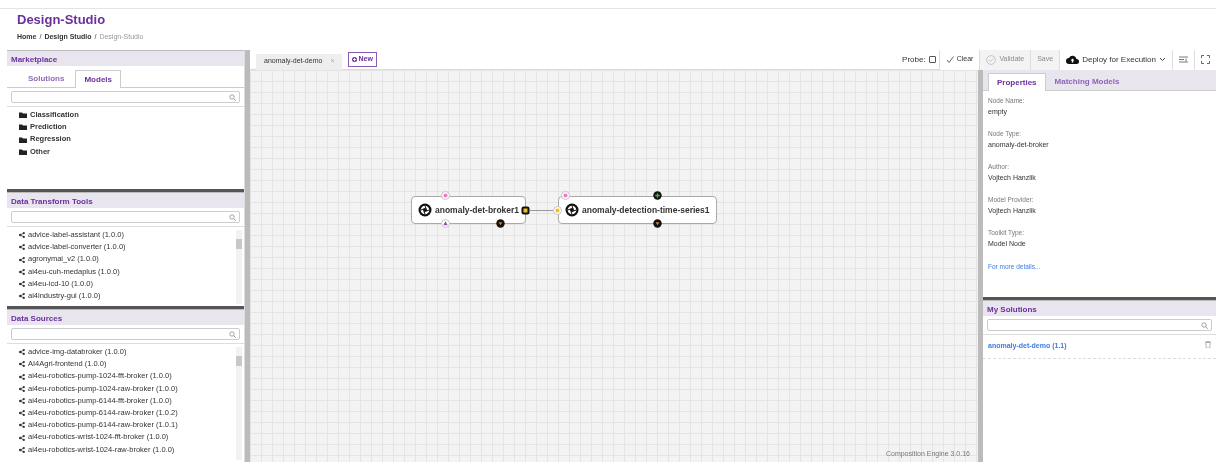 Image resolution: width=1216 pixels, height=462 pixels. Describe the element at coordinates (355, 59) in the screenshot. I see `plus-circle-icon` at that location.